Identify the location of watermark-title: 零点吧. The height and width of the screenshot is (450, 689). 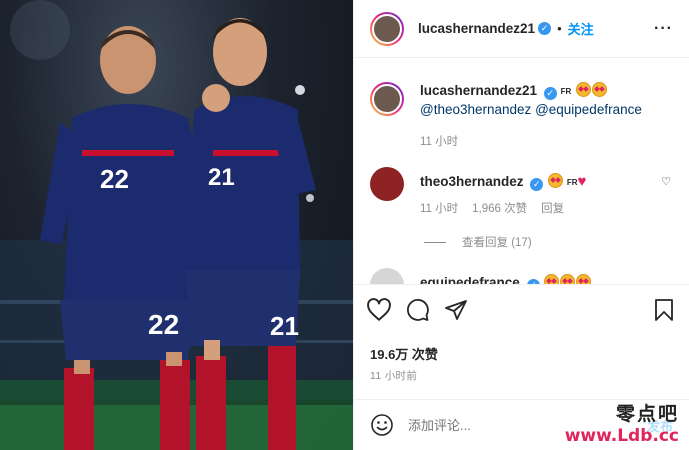
(647, 414).